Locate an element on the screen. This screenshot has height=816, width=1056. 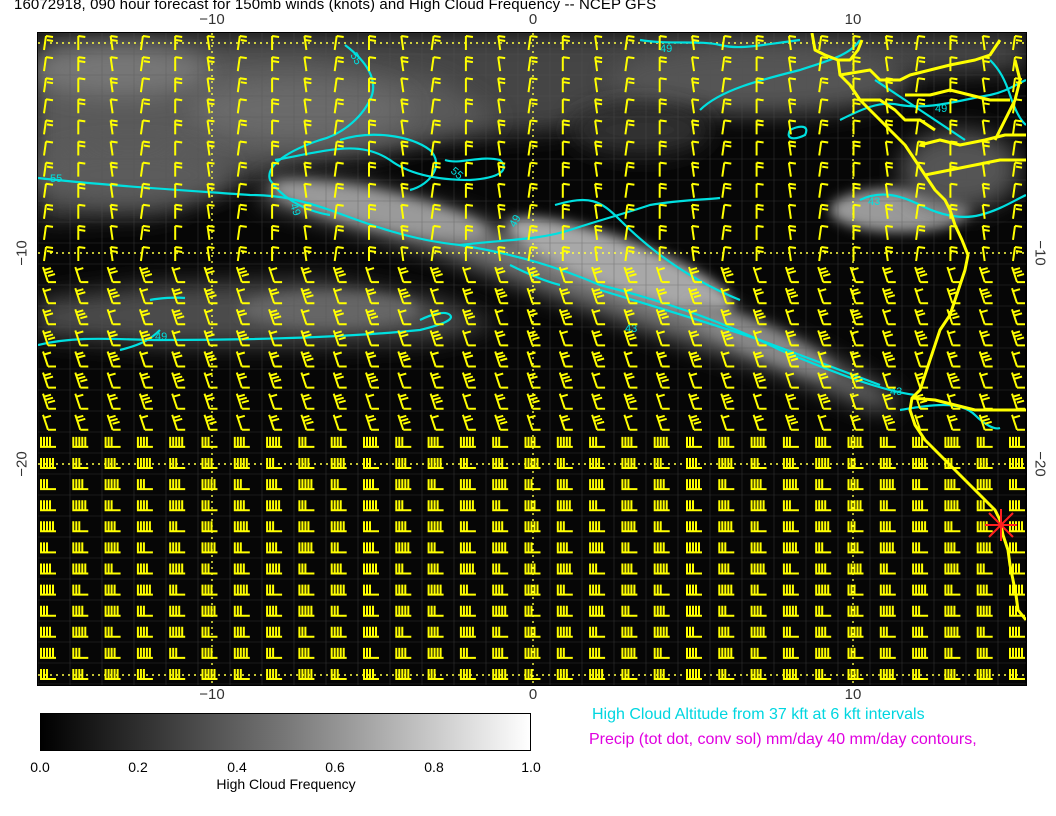
colorbar is located at coordinates (285, 732).